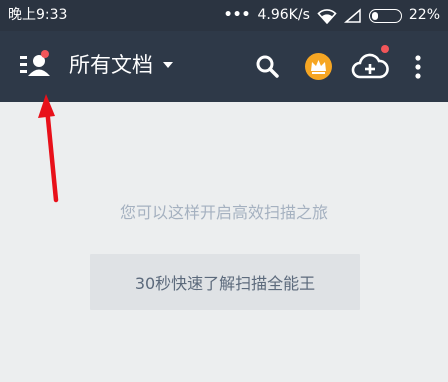  I want to click on status-time: 晚上9:33, so click(38, 15).